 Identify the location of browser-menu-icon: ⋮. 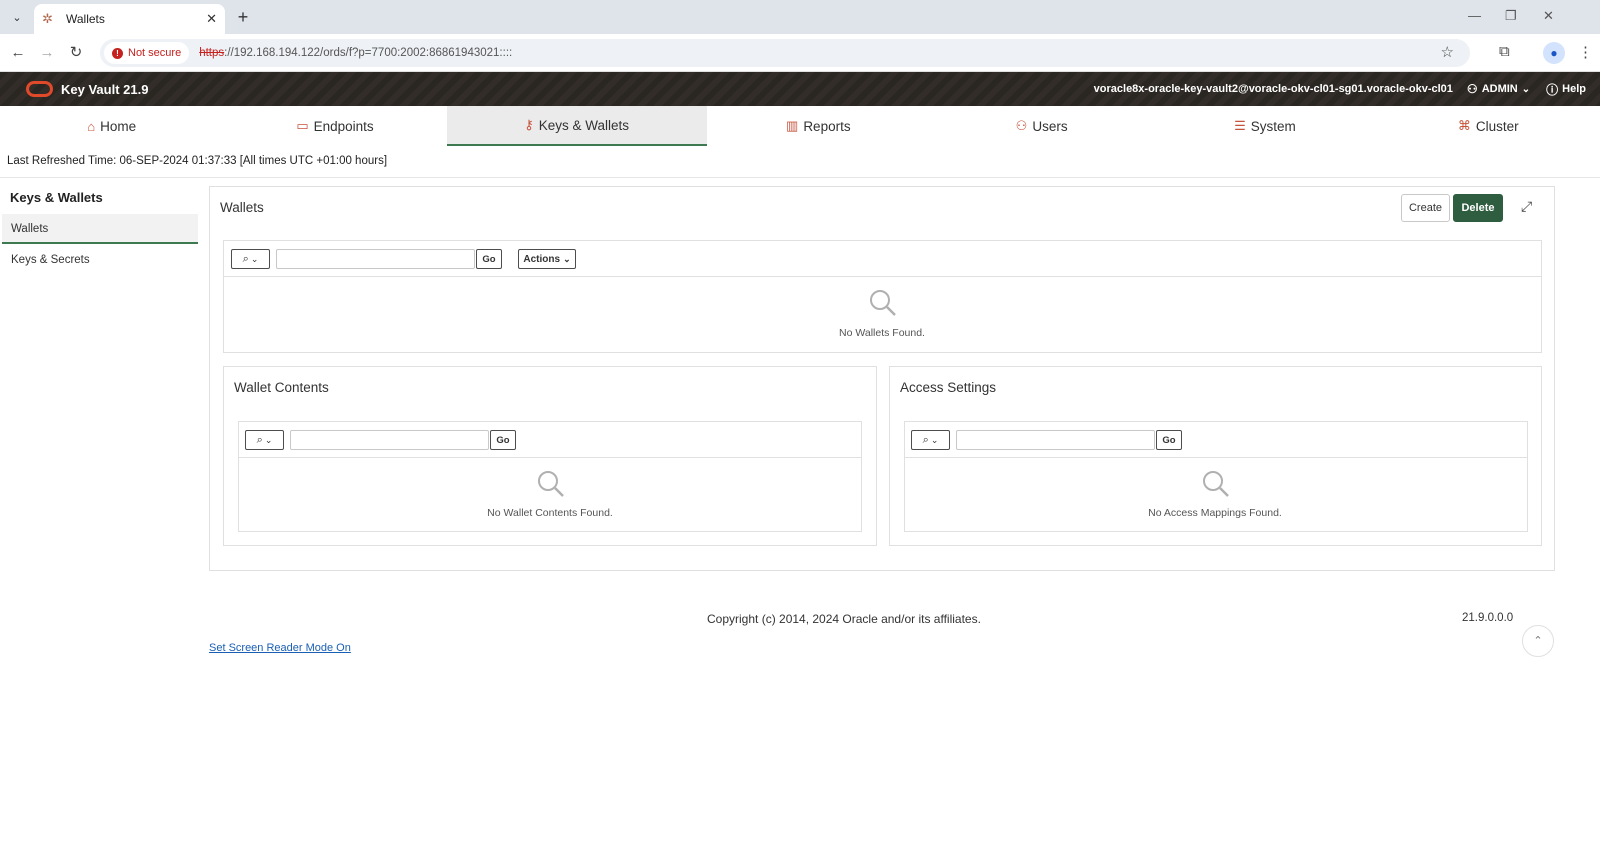
(1585, 52).